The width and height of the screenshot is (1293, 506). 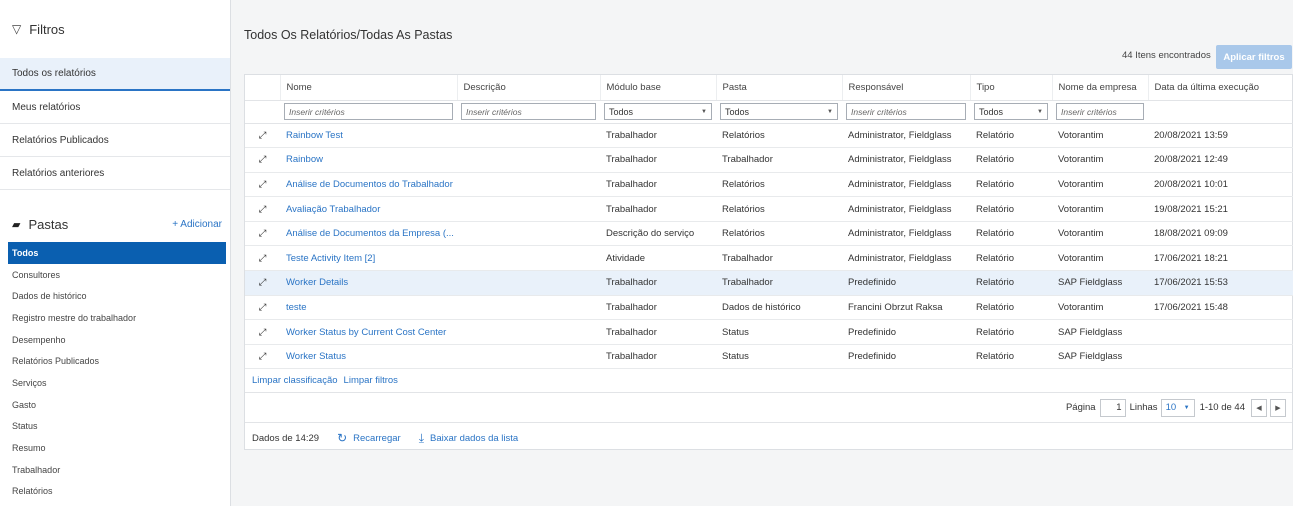 What do you see at coordinates (295, 380) in the screenshot?
I see `clear-sort-link: Limpar classificação` at bounding box center [295, 380].